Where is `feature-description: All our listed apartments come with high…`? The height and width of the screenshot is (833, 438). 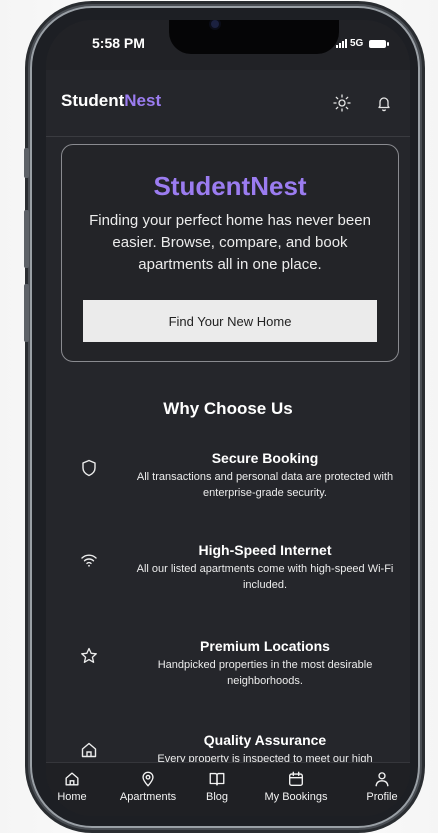
feature-description: All our listed apartments come with high… is located at coordinates (265, 577).